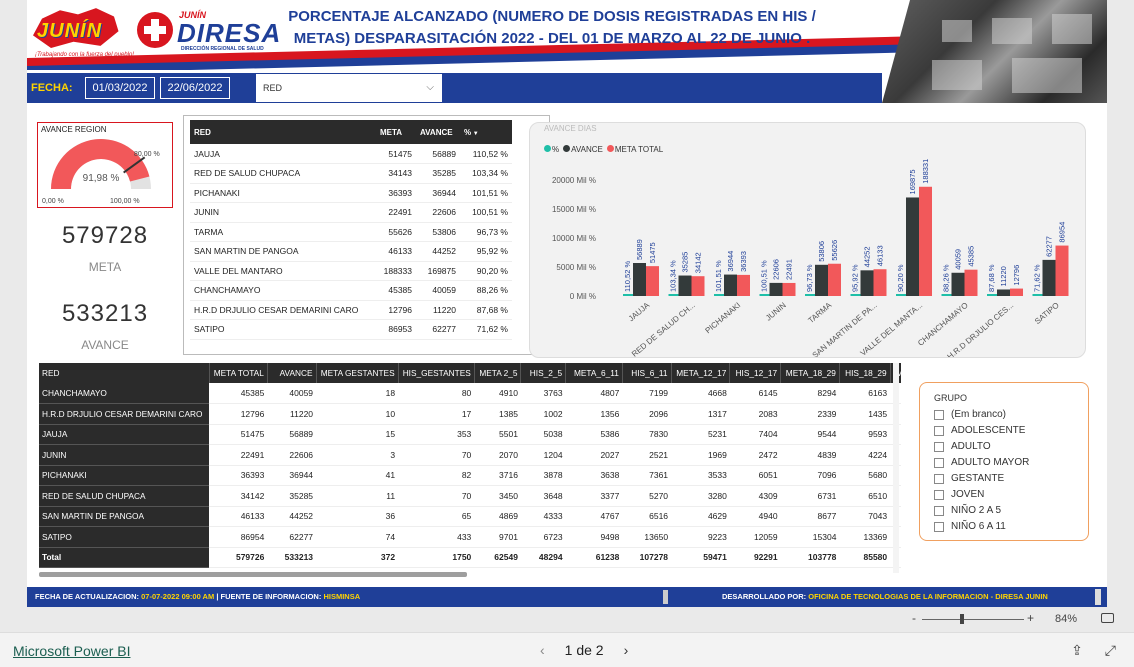 The height and width of the screenshot is (667, 1134). I want to click on total-label: Total, so click(124, 557).